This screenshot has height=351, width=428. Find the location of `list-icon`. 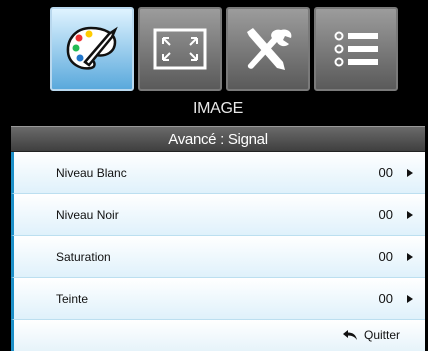

list-icon is located at coordinates (356, 49).